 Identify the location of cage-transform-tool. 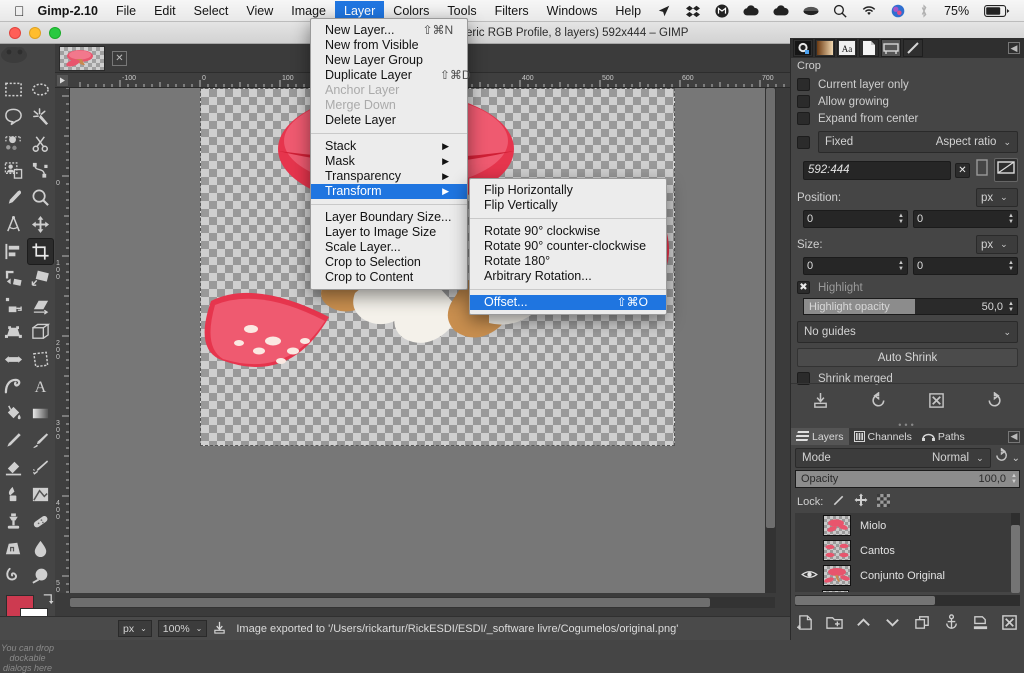
(40, 359).